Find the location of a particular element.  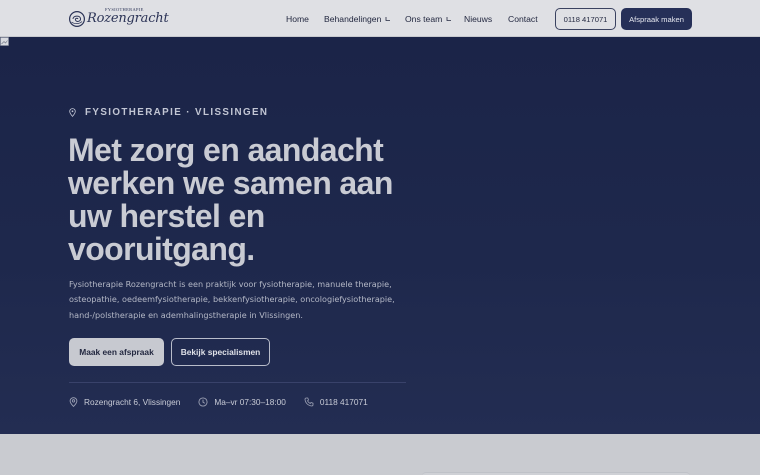

clock-icon is located at coordinates (203, 402).